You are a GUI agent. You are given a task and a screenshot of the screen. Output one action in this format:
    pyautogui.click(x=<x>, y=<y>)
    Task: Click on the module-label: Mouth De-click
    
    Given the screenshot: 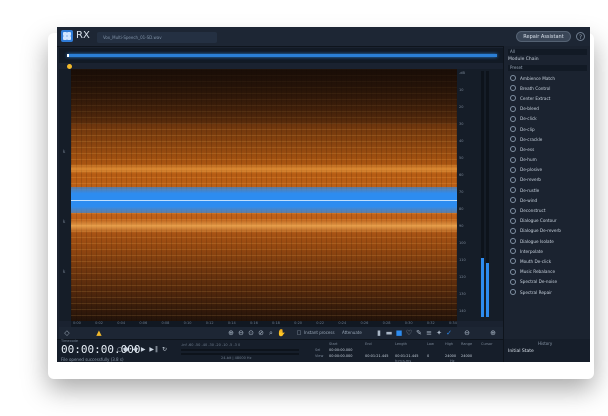 What is the action you would take?
    pyautogui.click(x=536, y=261)
    